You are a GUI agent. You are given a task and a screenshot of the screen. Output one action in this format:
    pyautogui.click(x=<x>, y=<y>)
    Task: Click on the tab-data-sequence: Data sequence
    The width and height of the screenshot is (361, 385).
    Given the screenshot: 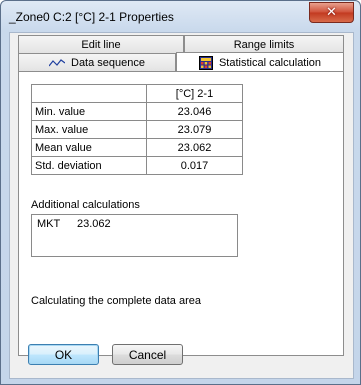 What is the action you would take?
    pyautogui.click(x=97, y=62)
    